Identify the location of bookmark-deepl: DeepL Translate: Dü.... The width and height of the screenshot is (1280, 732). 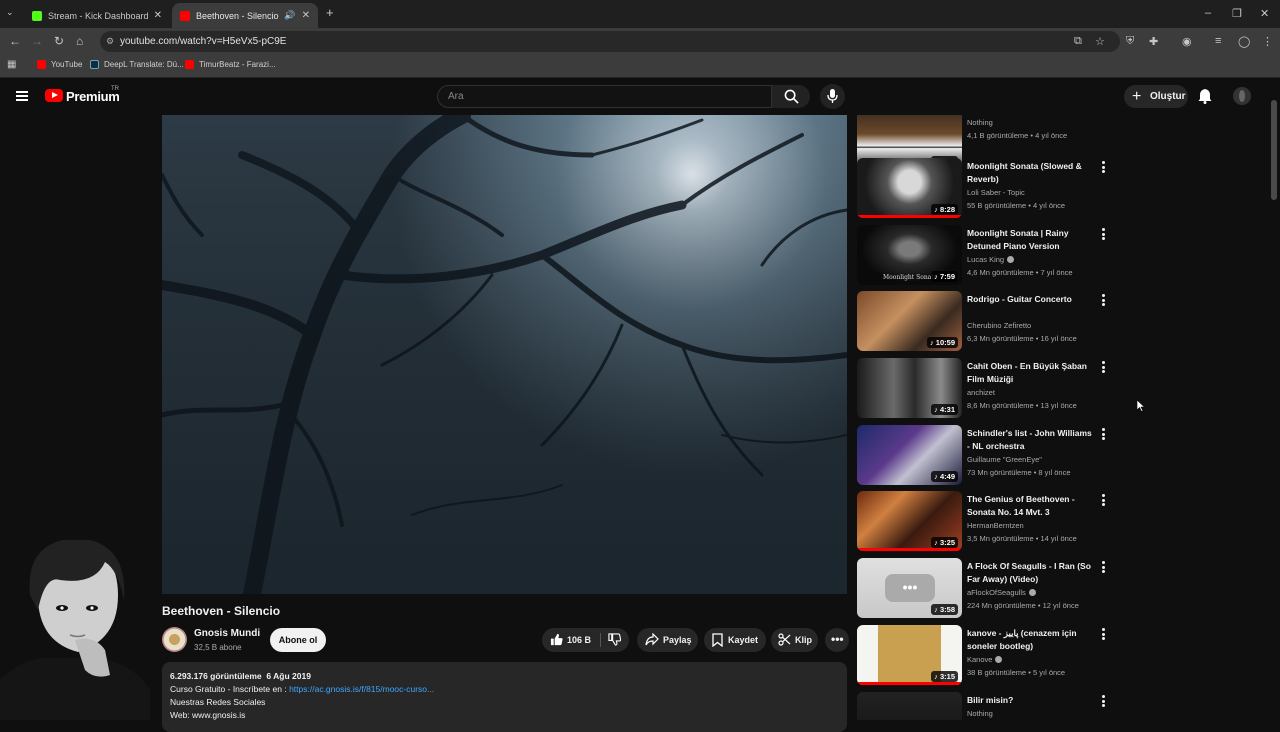
(137, 64).